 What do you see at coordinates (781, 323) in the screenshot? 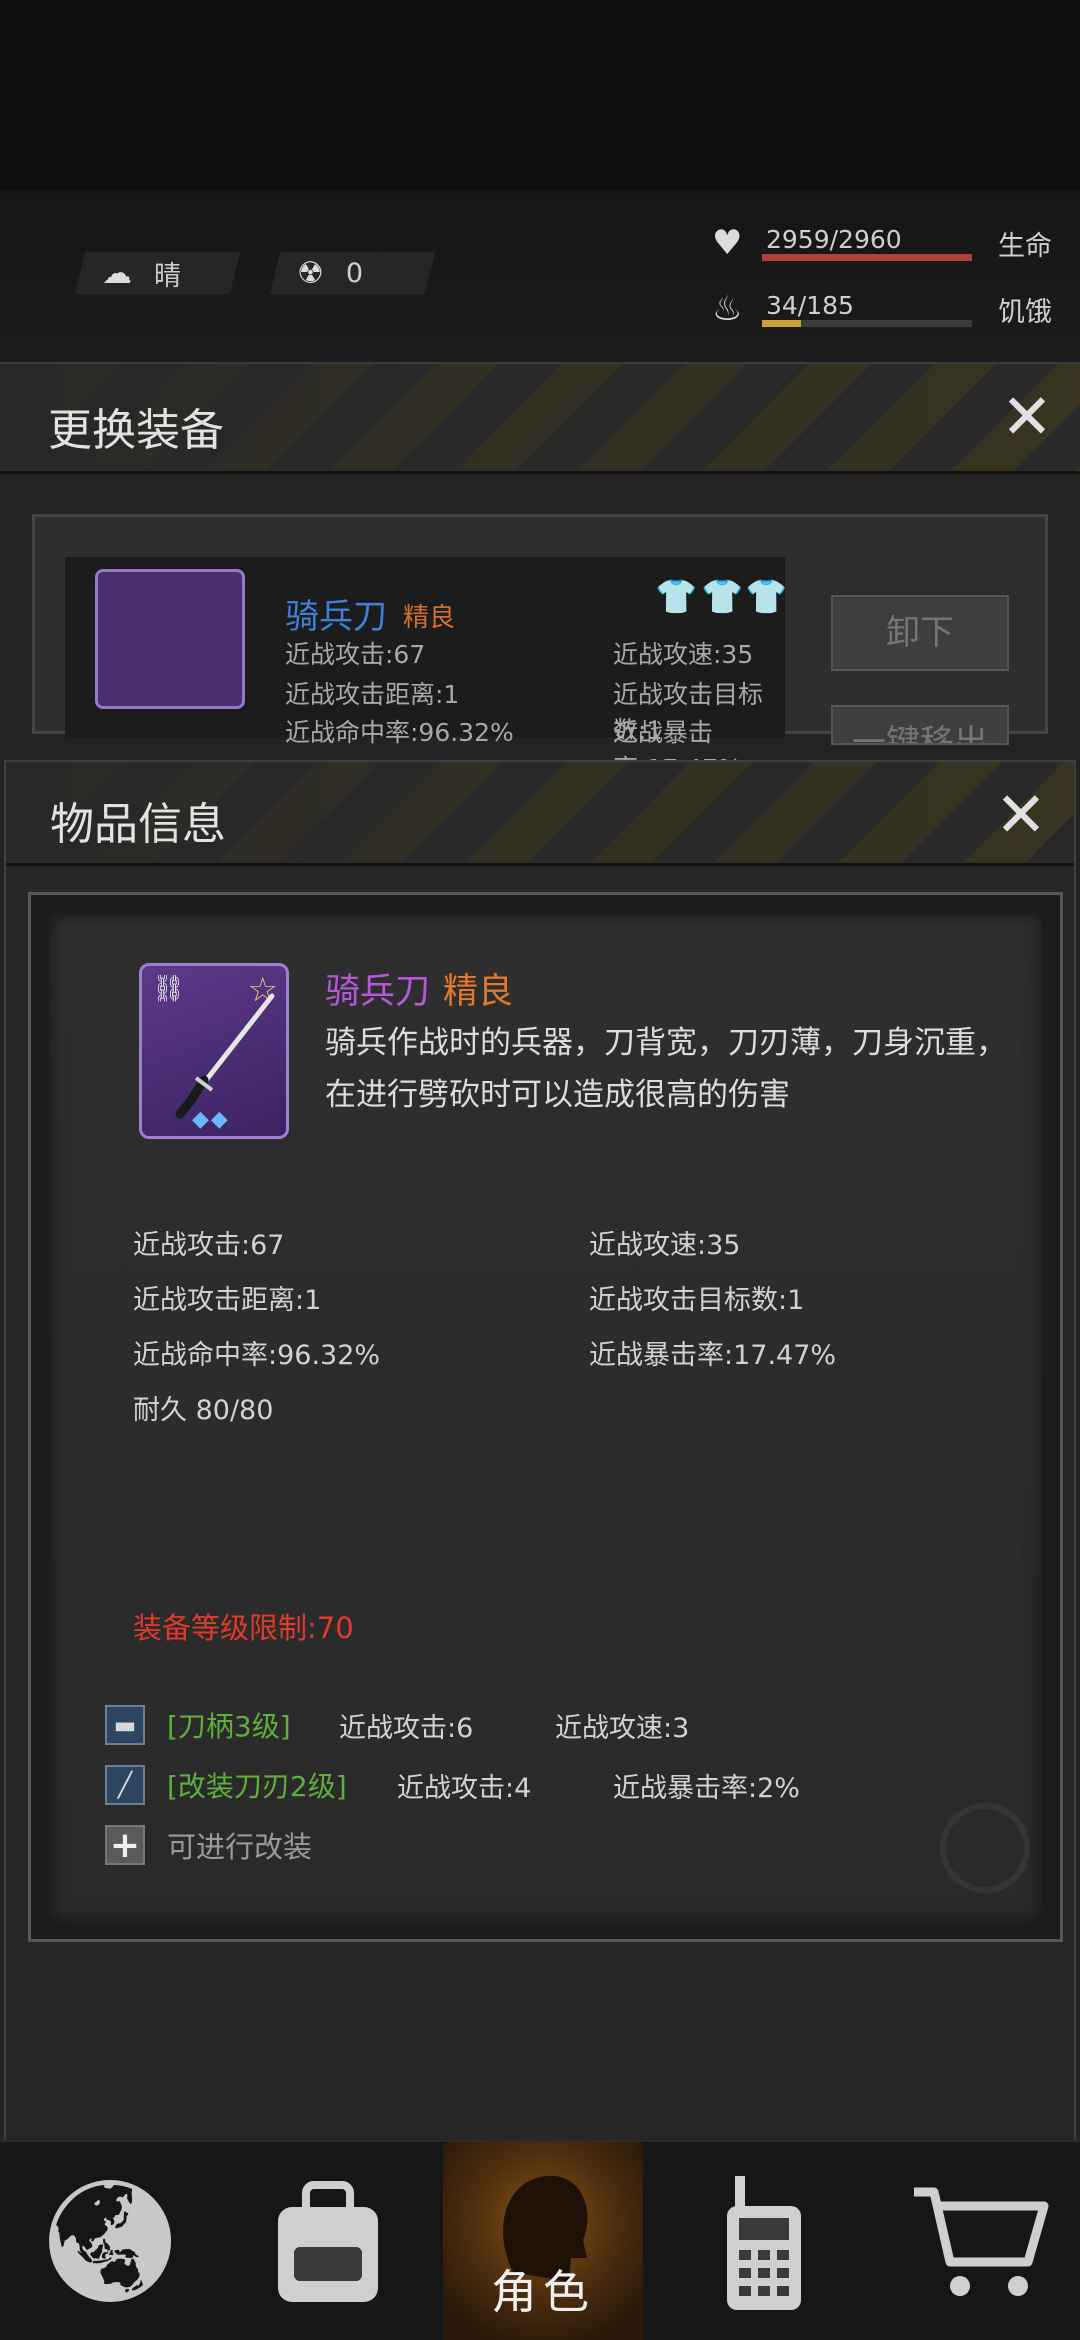
I see `hunger-bar` at bounding box center [781, 323].